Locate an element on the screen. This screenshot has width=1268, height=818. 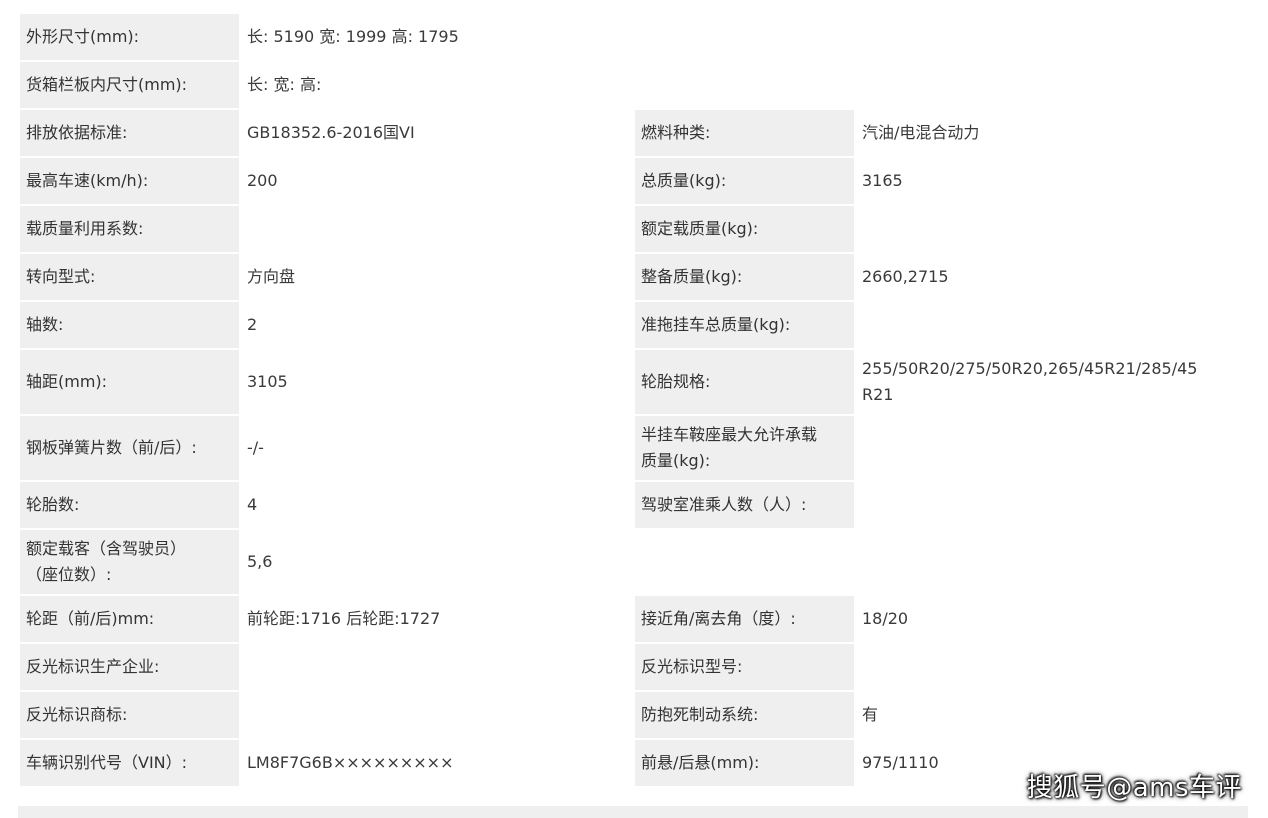
spec-label: 外形尺寸(mm): is located at coordinates (129, 37).